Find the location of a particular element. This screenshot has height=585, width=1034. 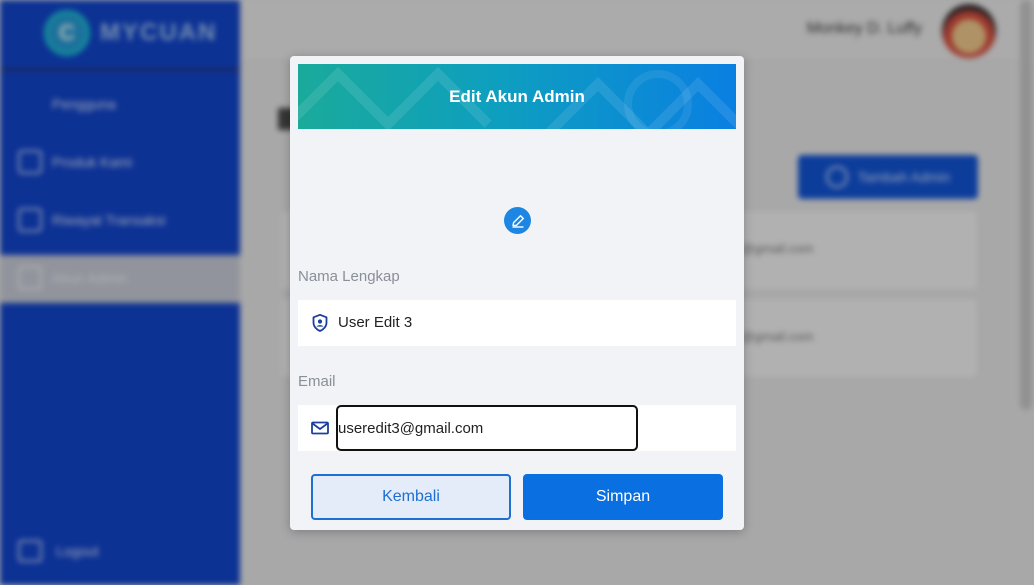

name-field: User Edit 3 is located at coordinates (517, 323).